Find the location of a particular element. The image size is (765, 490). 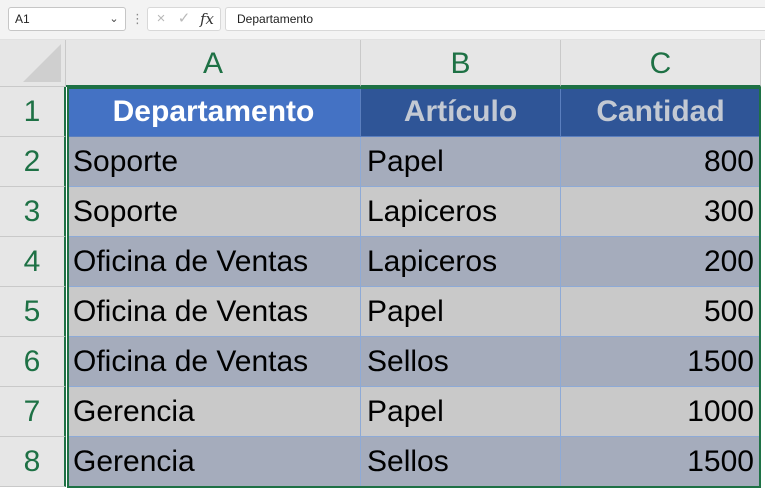

row-header-4: 4 is located at coordinates (33, 262).